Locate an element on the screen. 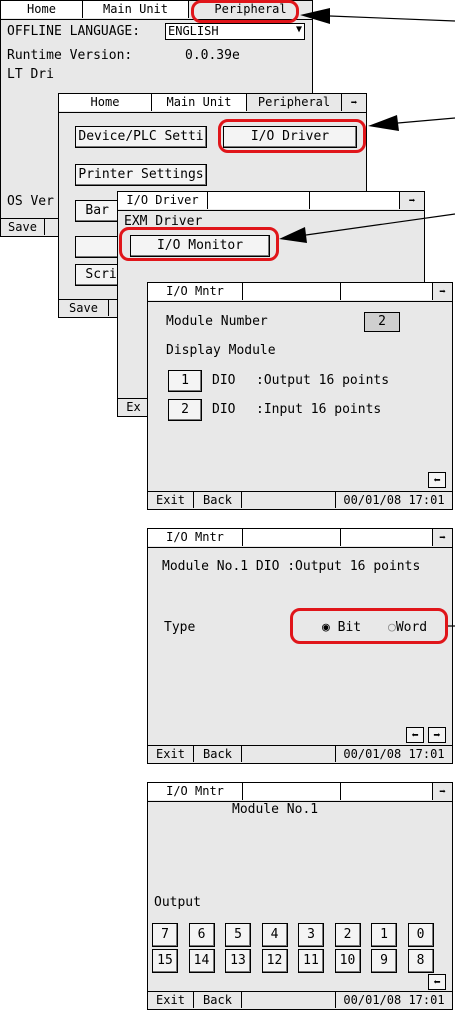  module-2-button: 2 is located at coordinates (185, 410).